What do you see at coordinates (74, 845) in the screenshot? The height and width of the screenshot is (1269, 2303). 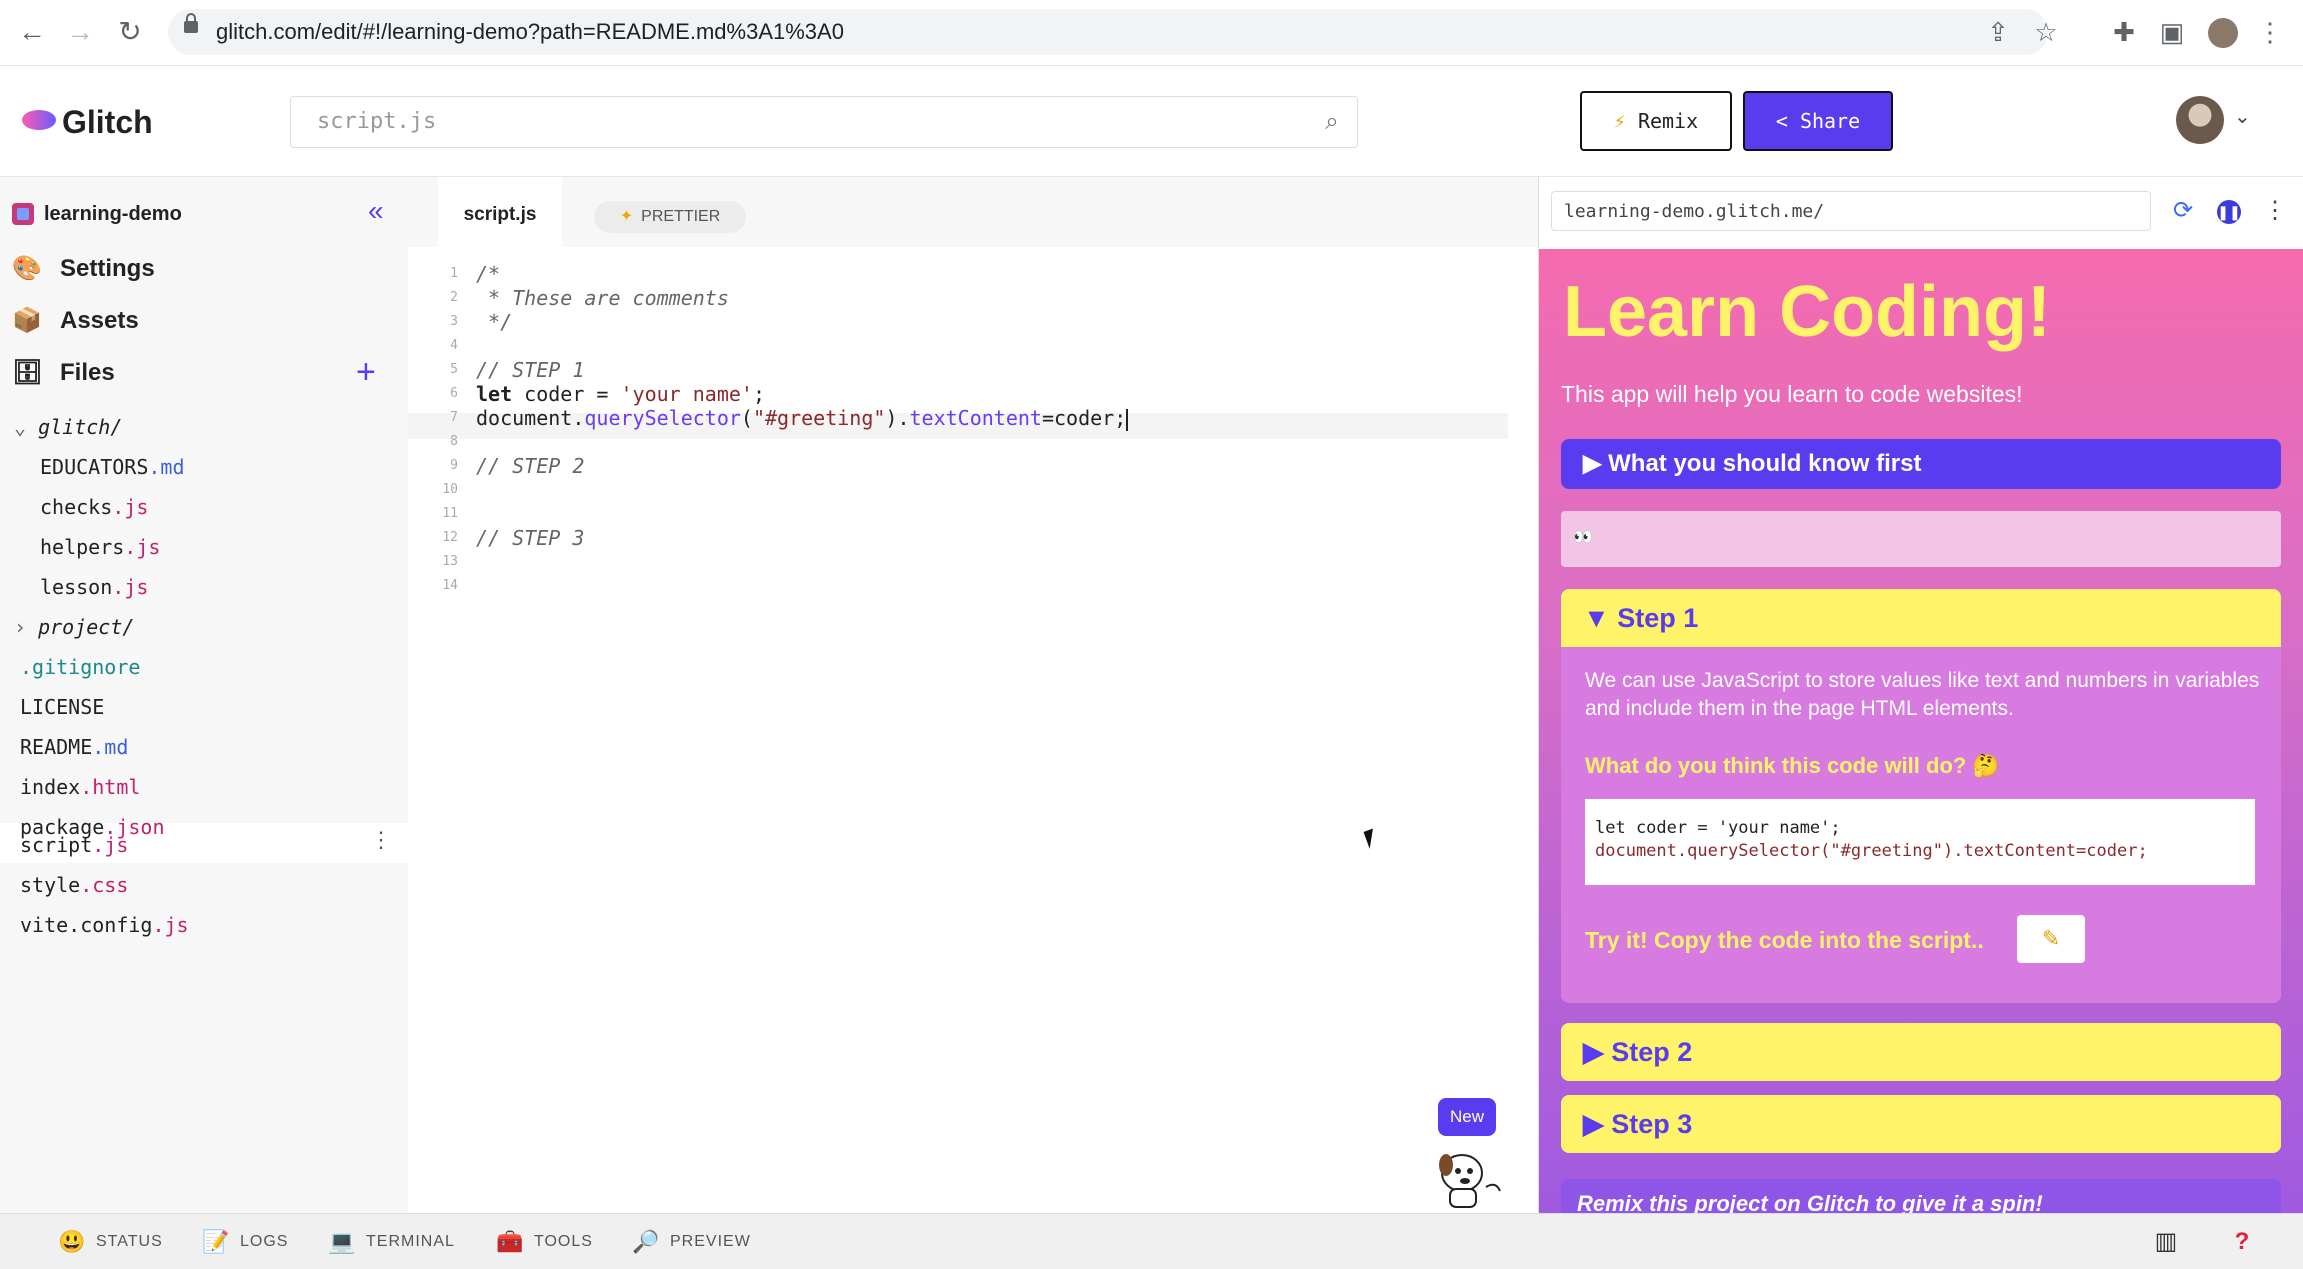 I see `file-script-js: script.js` at bounding box center [74, 845].